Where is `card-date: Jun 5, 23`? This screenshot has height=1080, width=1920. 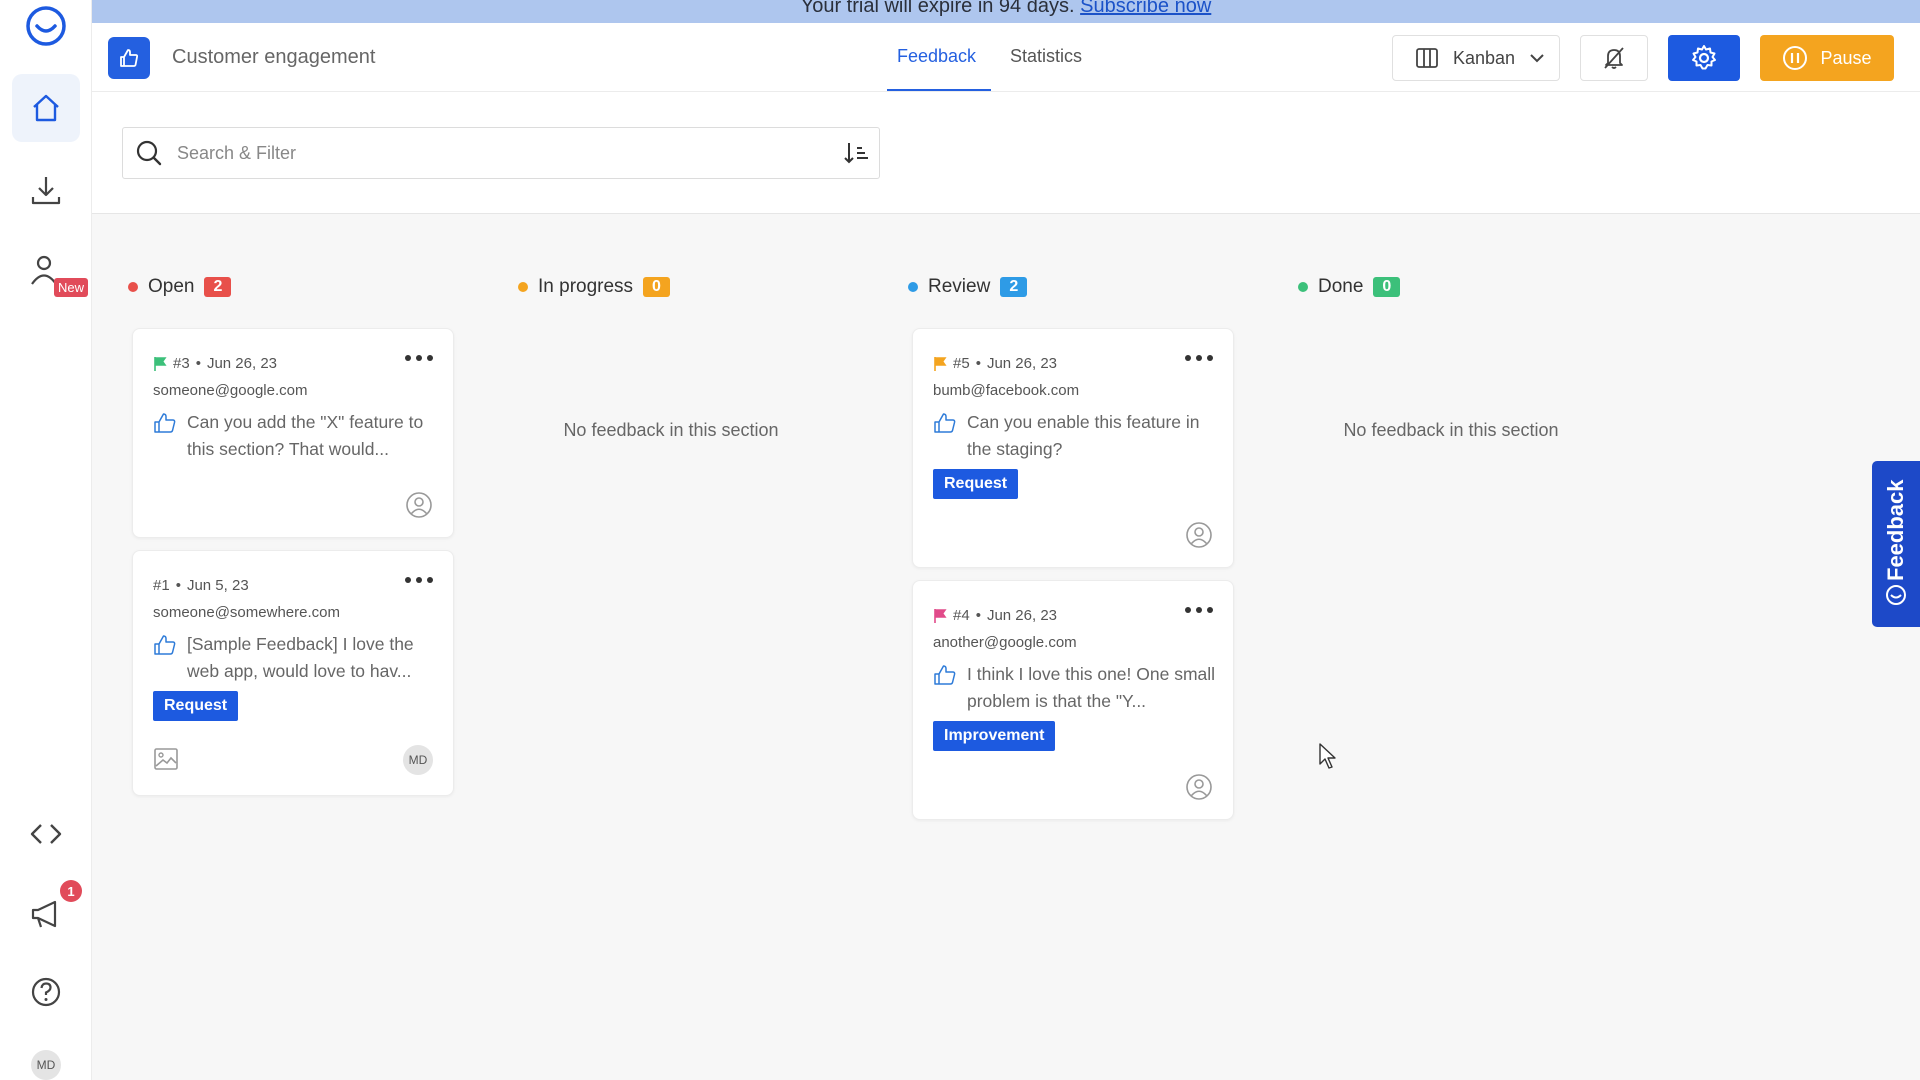
card-date: Jun 5, 23 is located at coordinates (217, 585).